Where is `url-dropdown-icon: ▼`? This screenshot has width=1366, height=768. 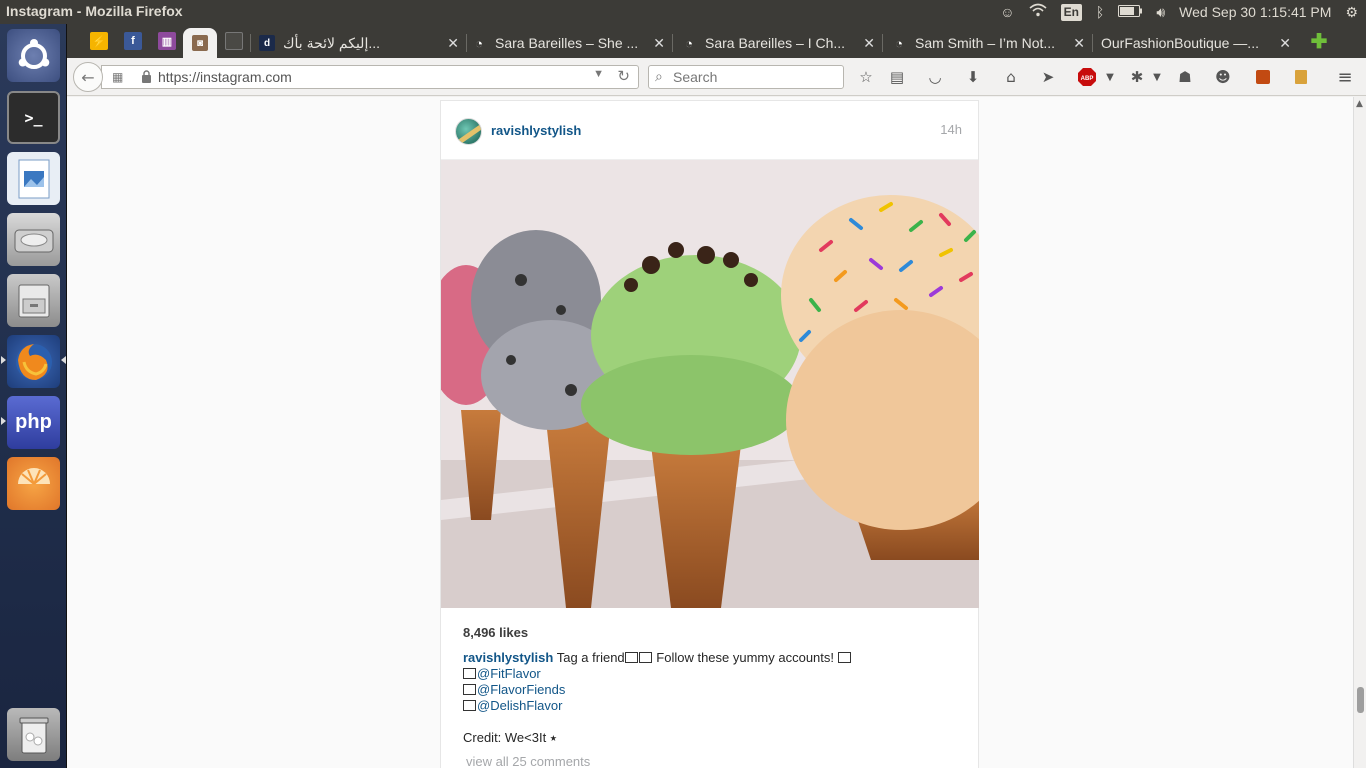 url-dropdown-icon: ▼ is located at coordinates (598, 74).